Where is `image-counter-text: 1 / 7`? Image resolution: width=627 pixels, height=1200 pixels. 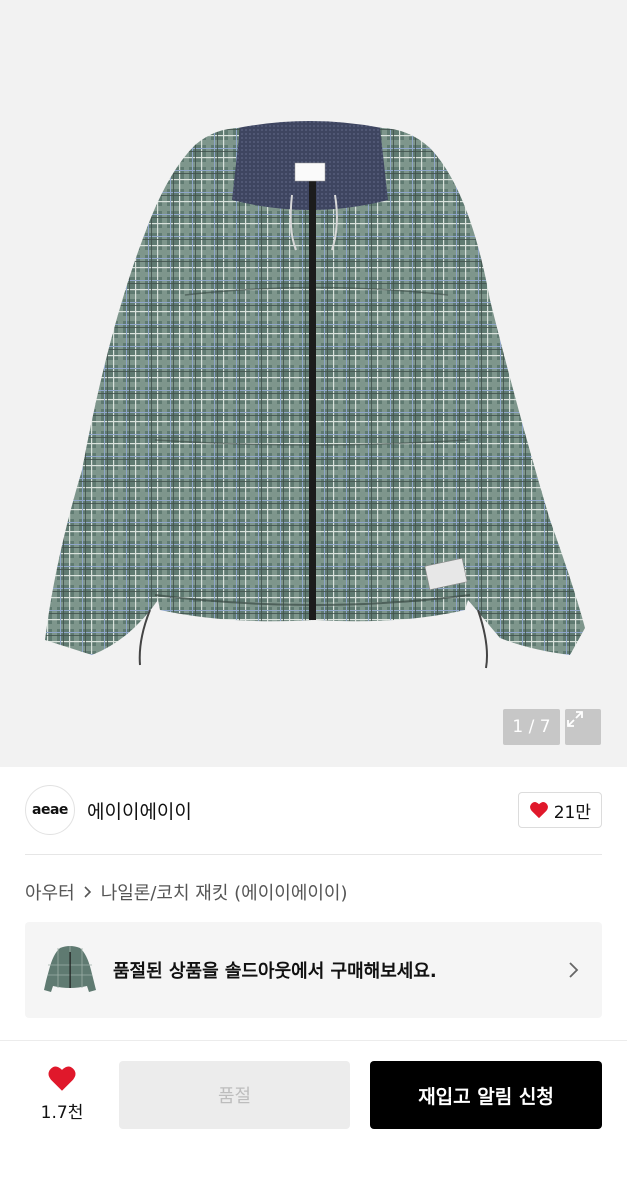
image-counter-text: 1 / 7 is located at coordinates (531, 727).